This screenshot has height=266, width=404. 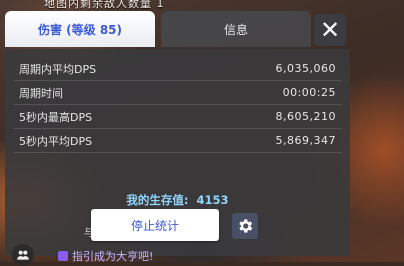 What do you see at coordinates (63, 256) in the screenshot?
I see `channel-badge` at bounding box center [63, 256].